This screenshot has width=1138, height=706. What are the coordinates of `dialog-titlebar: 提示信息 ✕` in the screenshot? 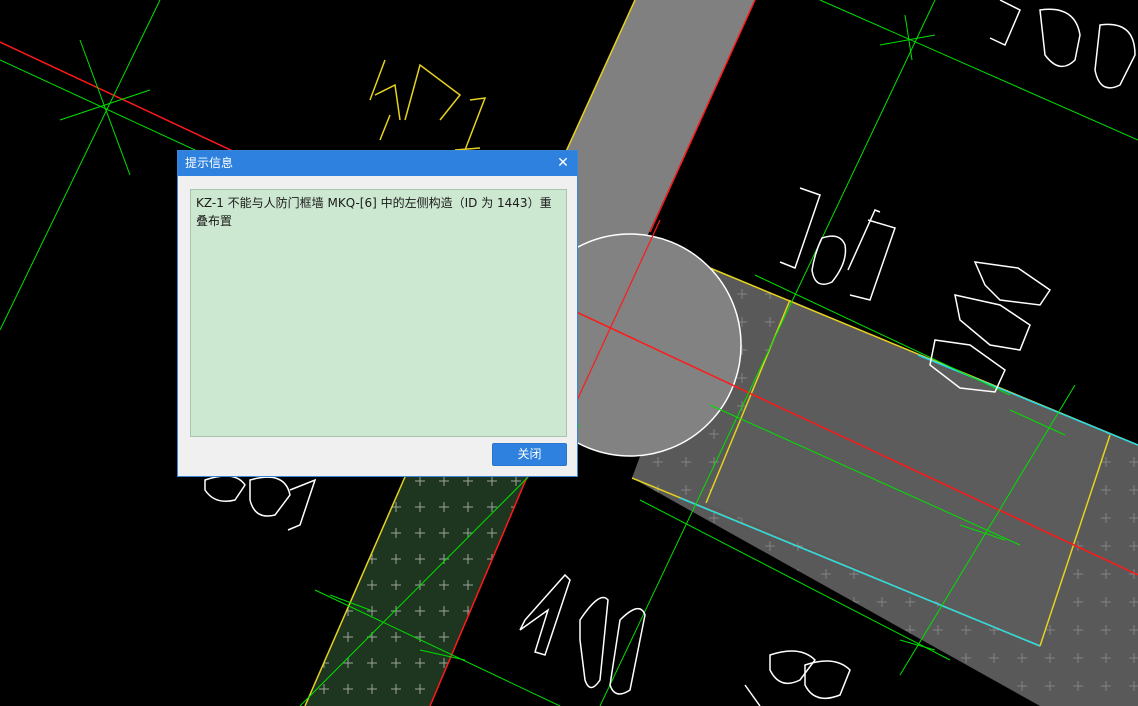 It's located at (377, 163).